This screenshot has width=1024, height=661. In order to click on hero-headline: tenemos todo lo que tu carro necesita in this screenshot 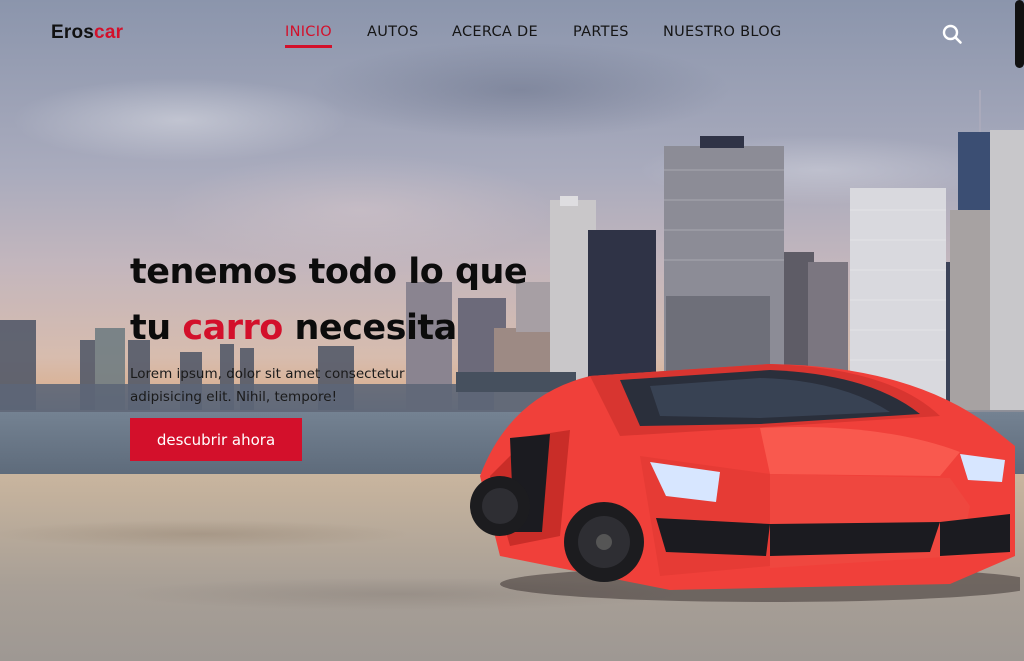, I will do `click(329, 300)`.